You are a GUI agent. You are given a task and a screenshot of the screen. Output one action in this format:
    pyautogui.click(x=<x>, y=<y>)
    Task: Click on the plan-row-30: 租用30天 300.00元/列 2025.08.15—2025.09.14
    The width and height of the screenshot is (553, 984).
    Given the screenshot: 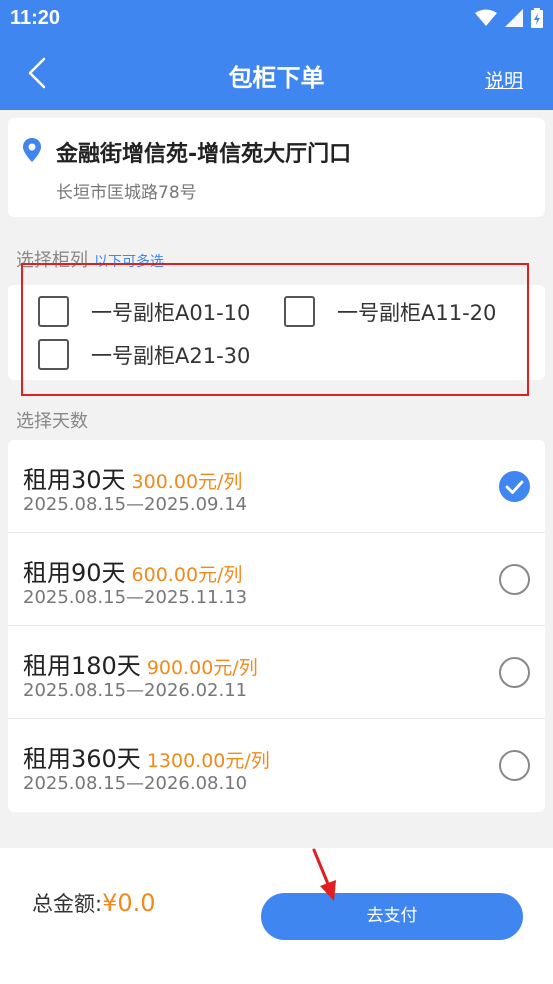 What is the action you would take?
    pyautogui.click(x=276, y=486)
    